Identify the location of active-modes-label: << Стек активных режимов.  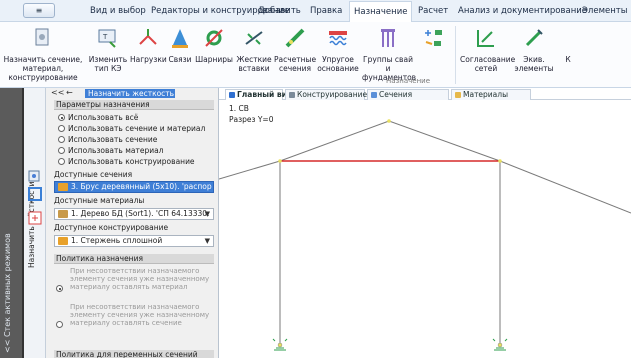
(7, 293).